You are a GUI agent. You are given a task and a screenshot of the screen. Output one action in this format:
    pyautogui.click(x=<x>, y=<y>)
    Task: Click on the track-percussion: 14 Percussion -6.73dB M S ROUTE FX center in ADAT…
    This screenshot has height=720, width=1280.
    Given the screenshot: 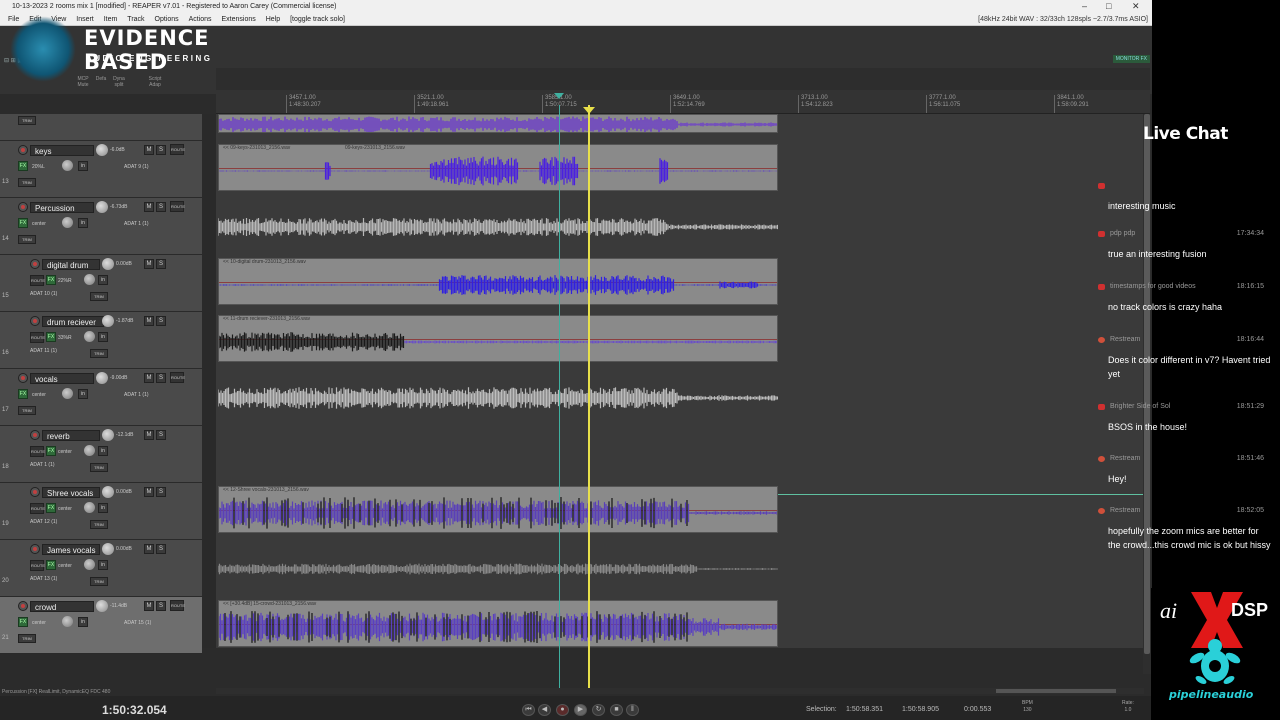 What is the action you would take?
    pyautogui.click(x=101, y=226)
    